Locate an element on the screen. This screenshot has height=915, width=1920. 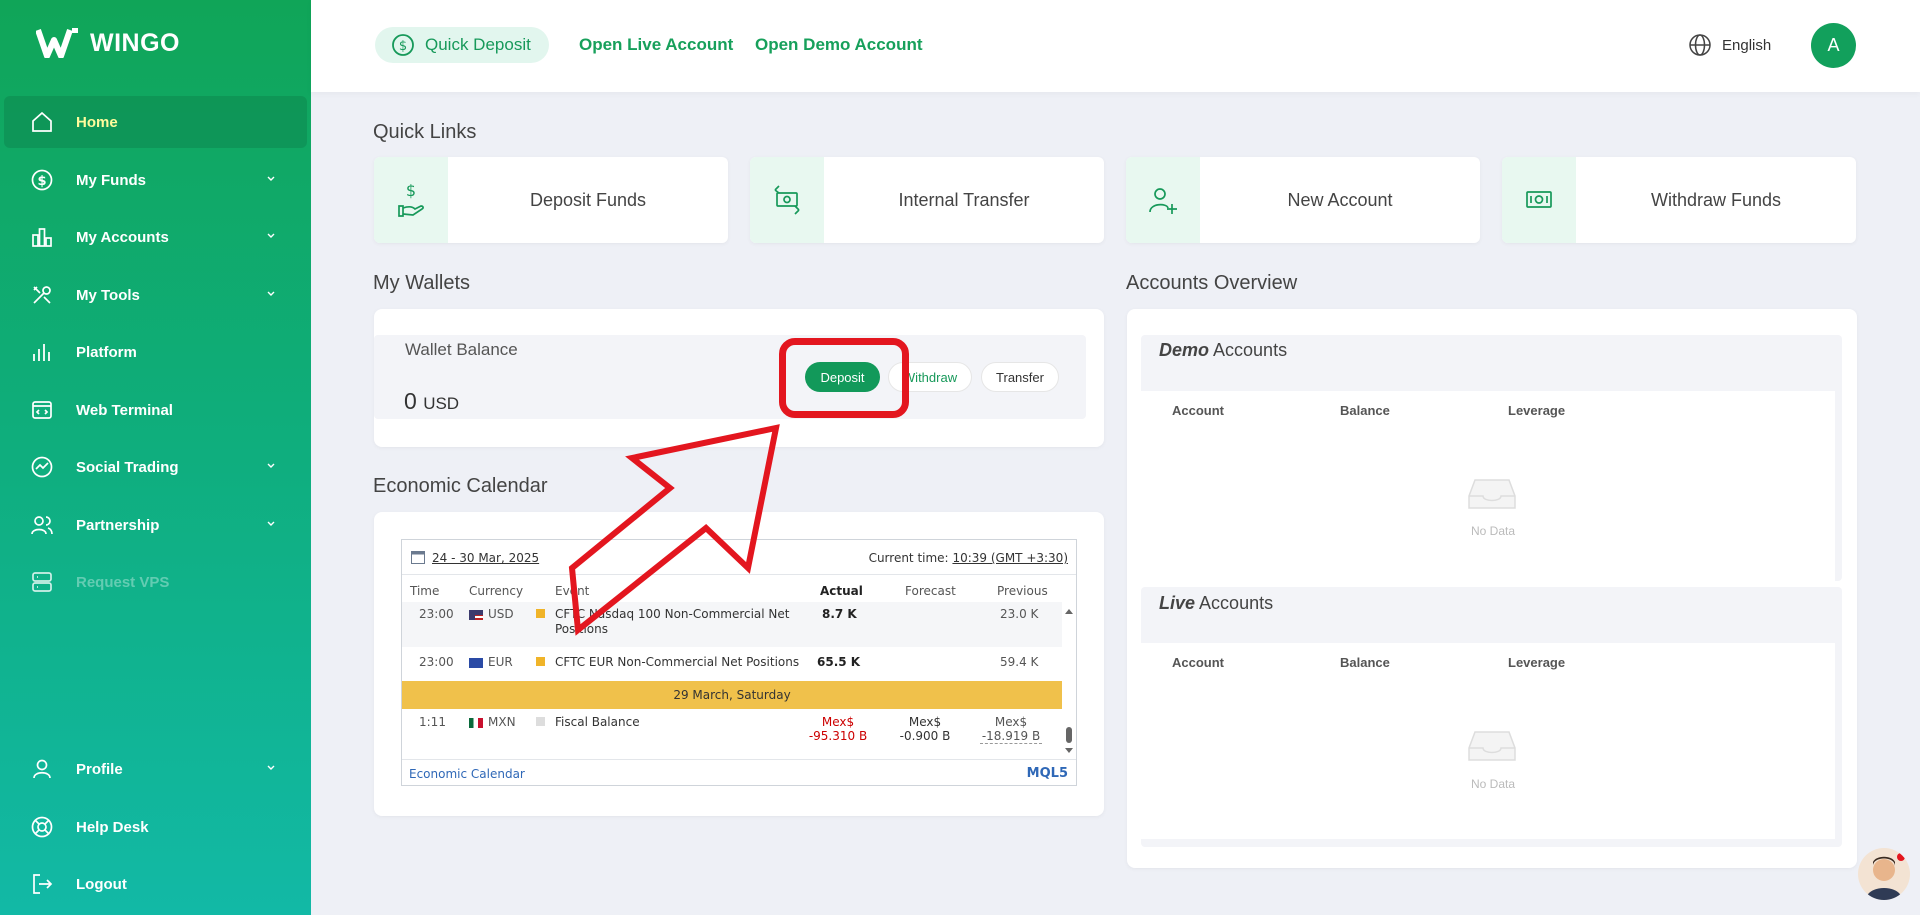
wallet-balance-currency: USD is located at coordinates (441, 403).